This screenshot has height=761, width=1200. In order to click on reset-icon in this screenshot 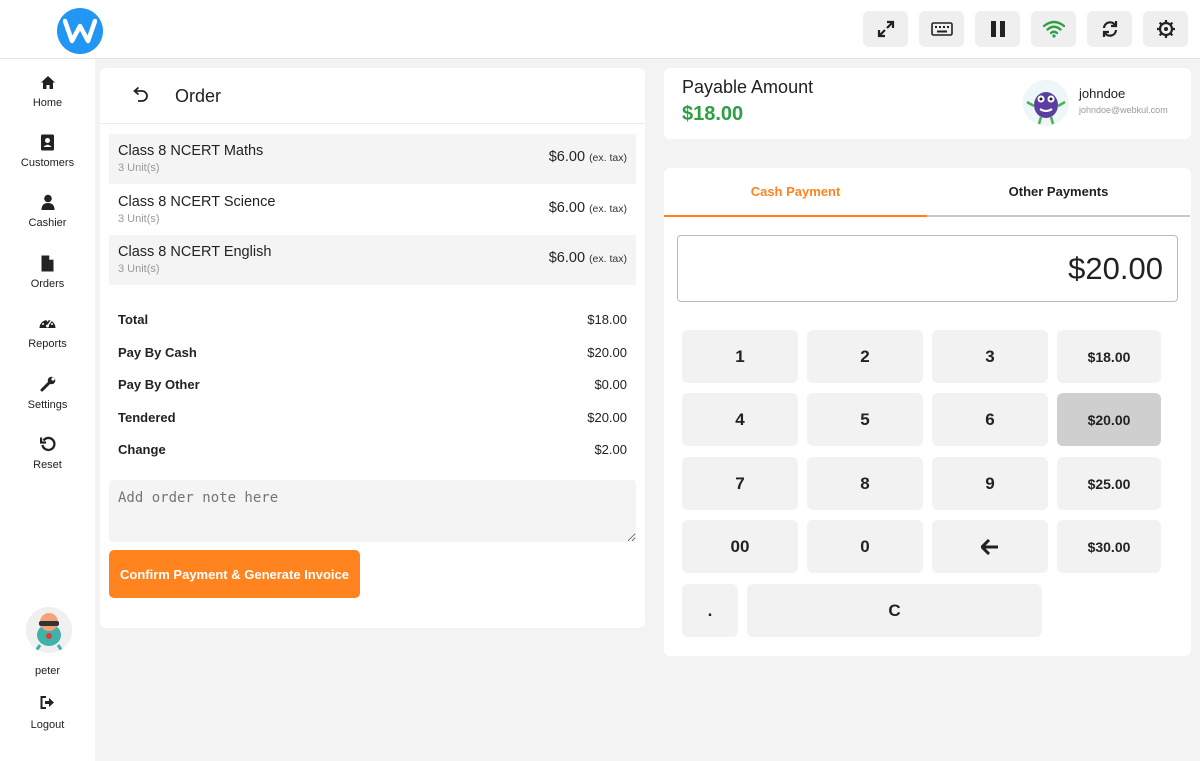, I will do `click(47, 444)`.